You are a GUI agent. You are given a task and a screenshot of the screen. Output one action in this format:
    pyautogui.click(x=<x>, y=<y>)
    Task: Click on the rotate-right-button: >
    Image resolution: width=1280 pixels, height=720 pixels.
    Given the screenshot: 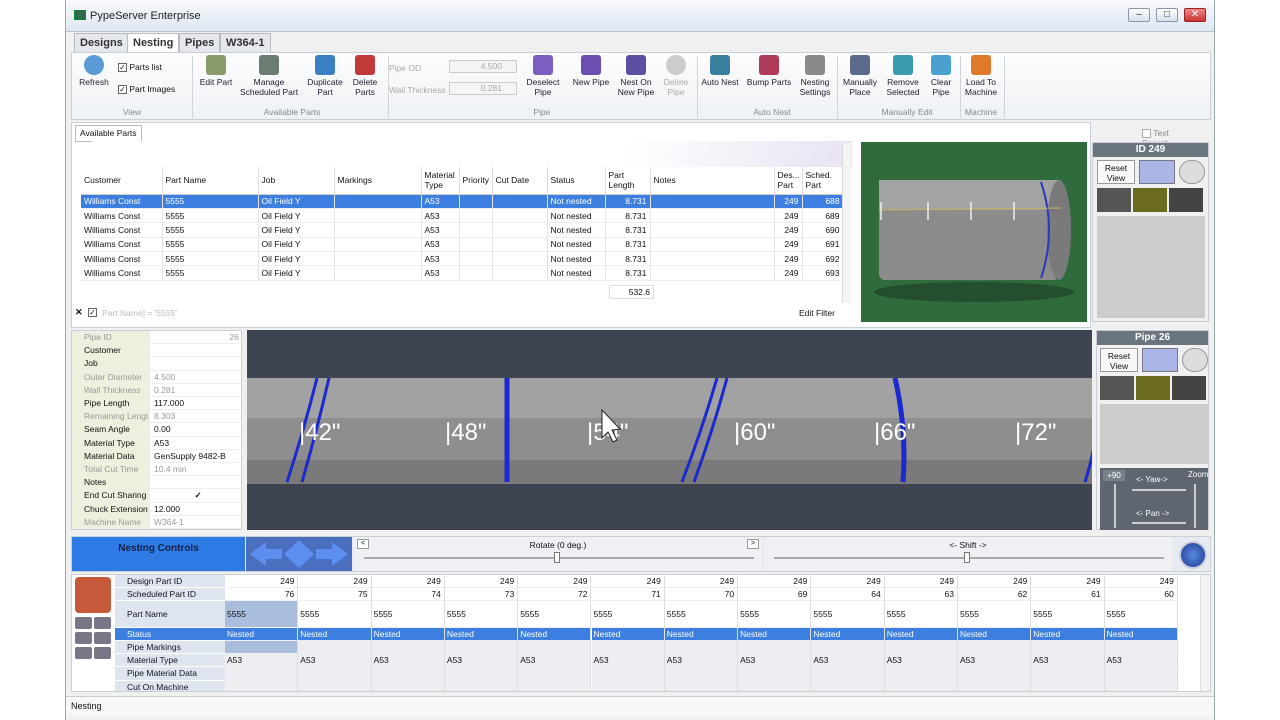 What is the action you would take?
    pyautogui.click(x=753, y=544)
    